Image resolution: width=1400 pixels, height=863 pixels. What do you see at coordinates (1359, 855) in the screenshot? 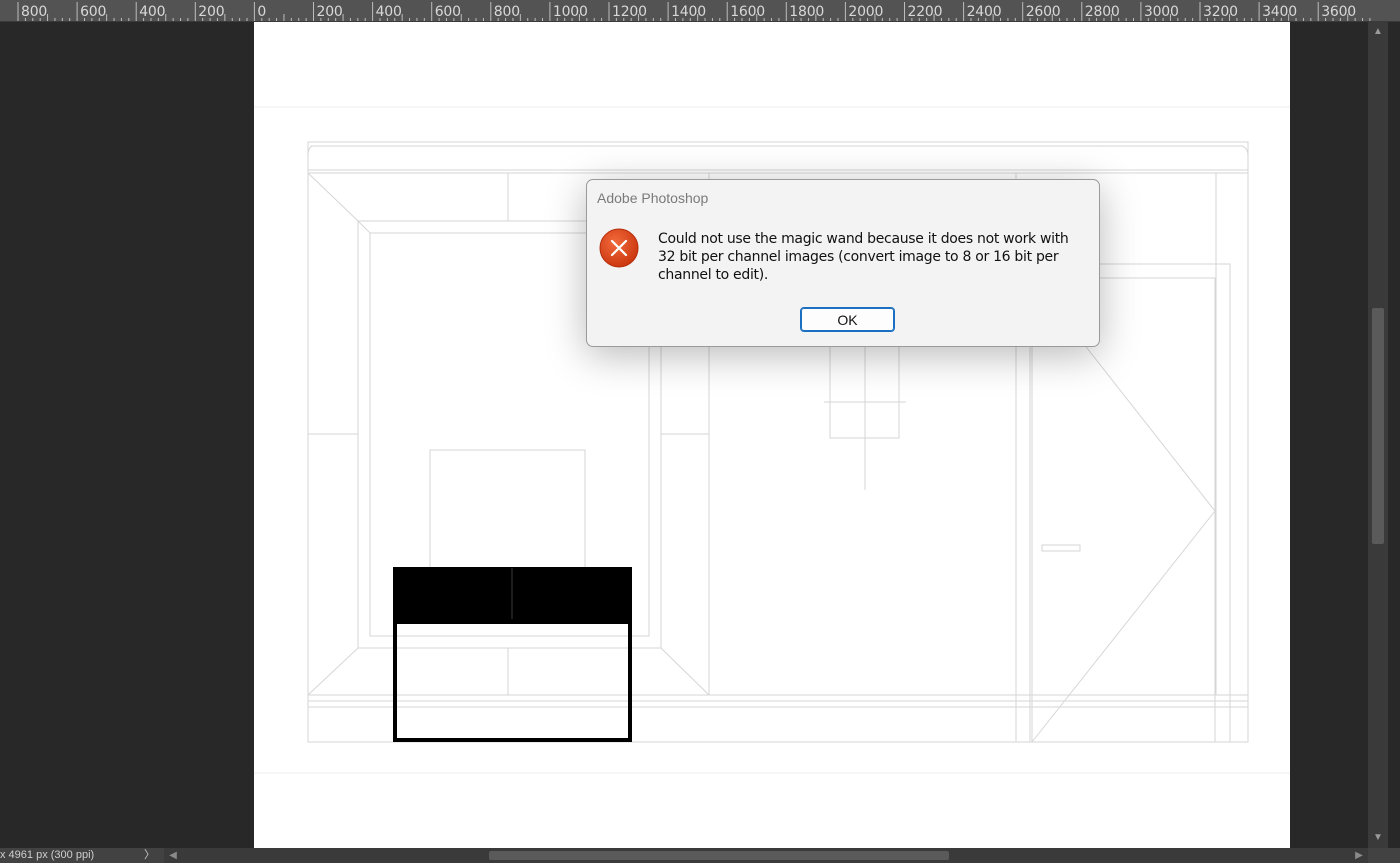
I see `scroll-right-icon: ▶` at bounding box center [1359, 855].